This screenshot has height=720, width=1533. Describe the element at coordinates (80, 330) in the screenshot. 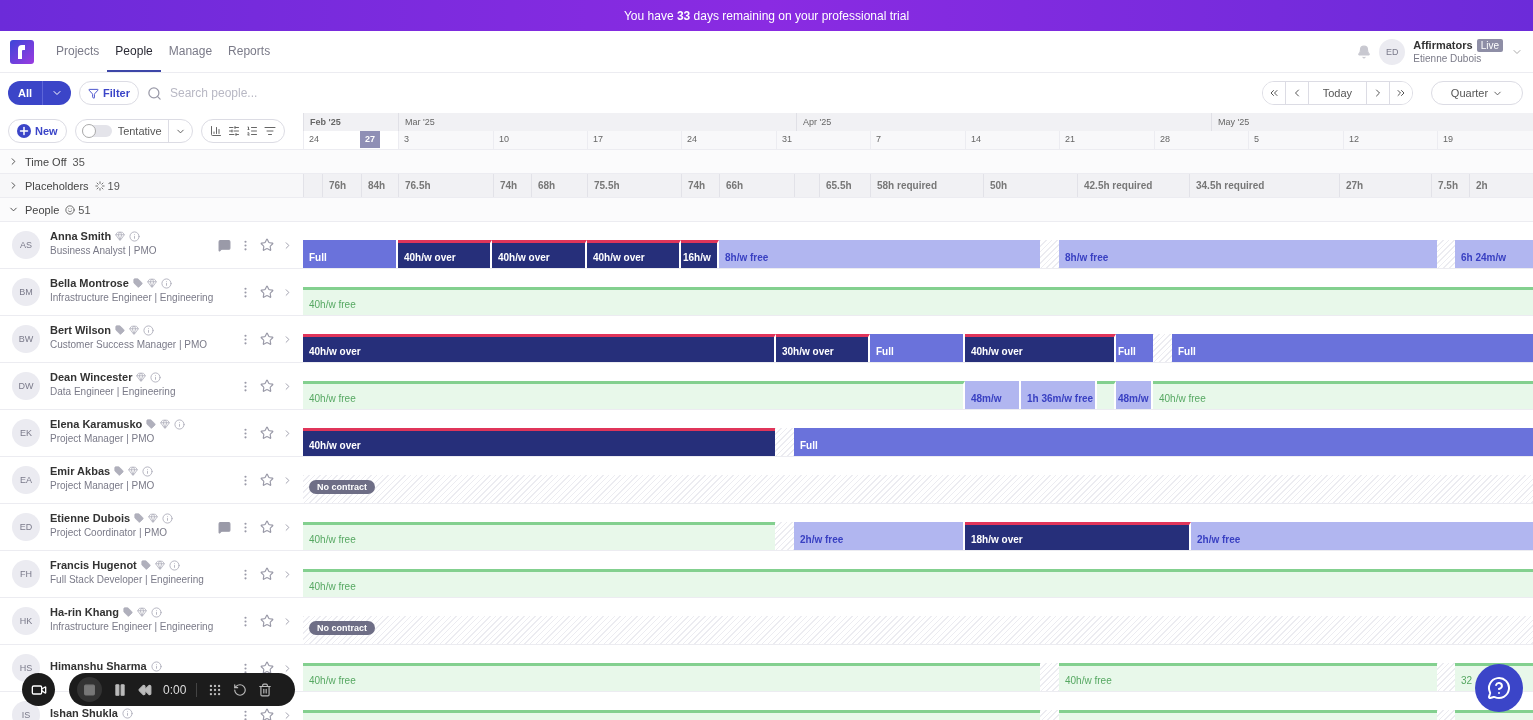

I see `person-name: Bert Wilson` at that location.